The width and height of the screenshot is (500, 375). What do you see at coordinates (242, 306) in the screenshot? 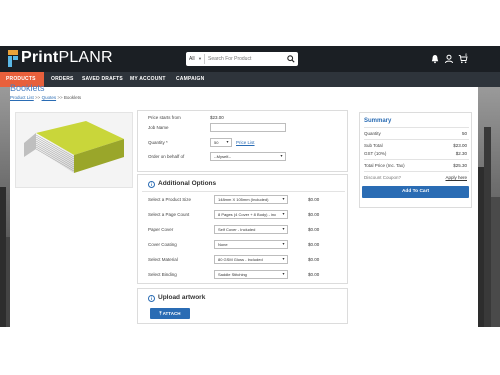
I see `upload-artwork-card: i Upload artwork ⤒ ATTACH` at bounding box center [242, 306].